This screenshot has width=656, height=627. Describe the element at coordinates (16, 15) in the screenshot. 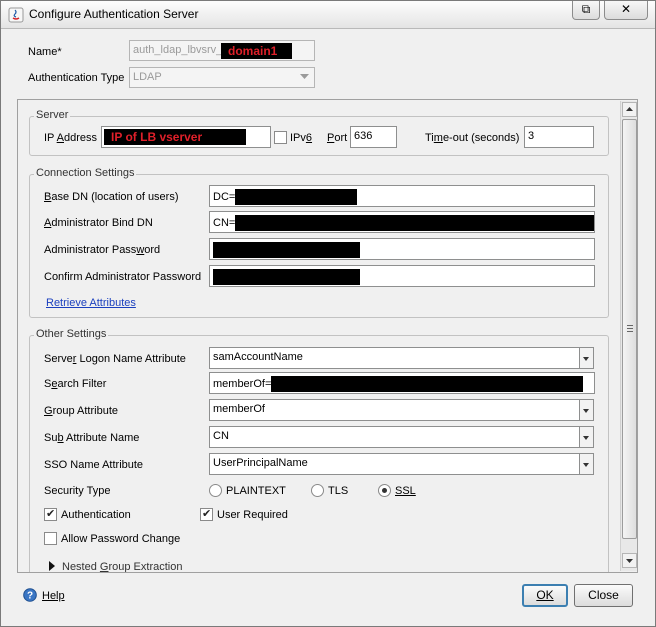

I see `java-app-icon` at that location.